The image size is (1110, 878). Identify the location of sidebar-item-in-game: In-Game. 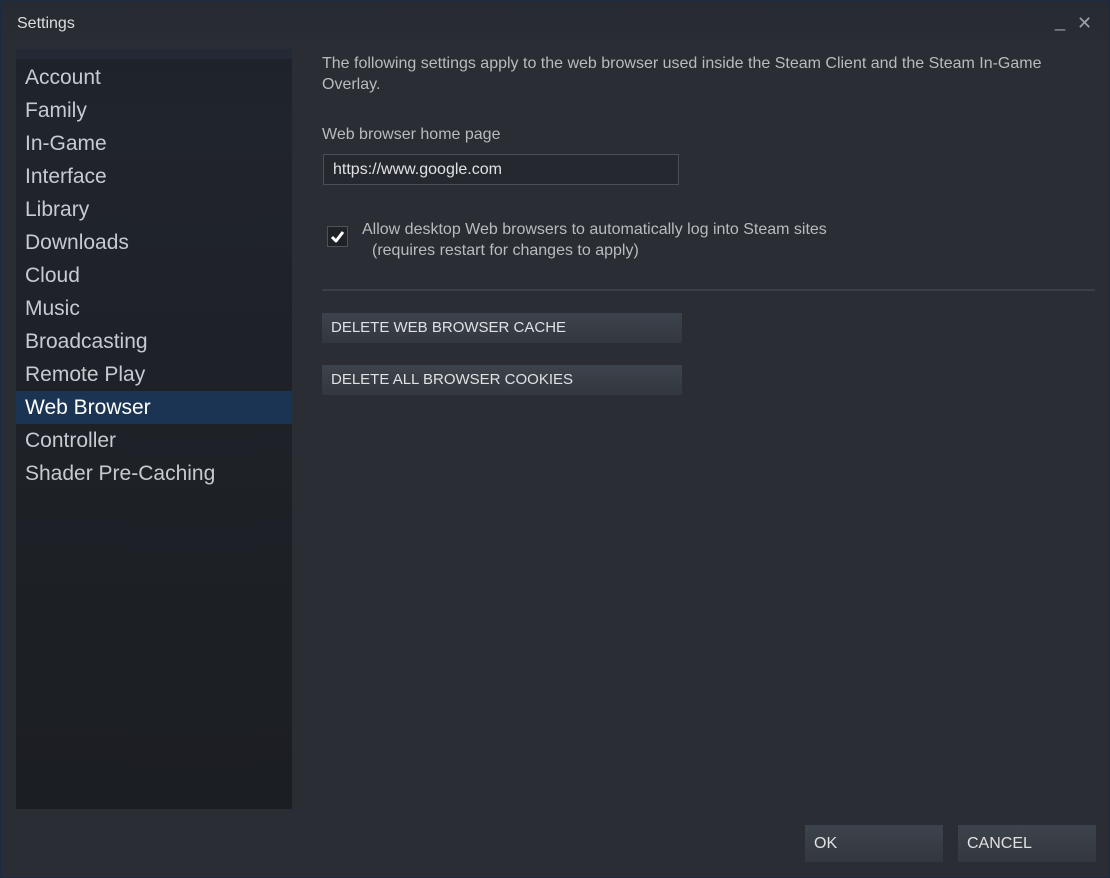
(154, 143).